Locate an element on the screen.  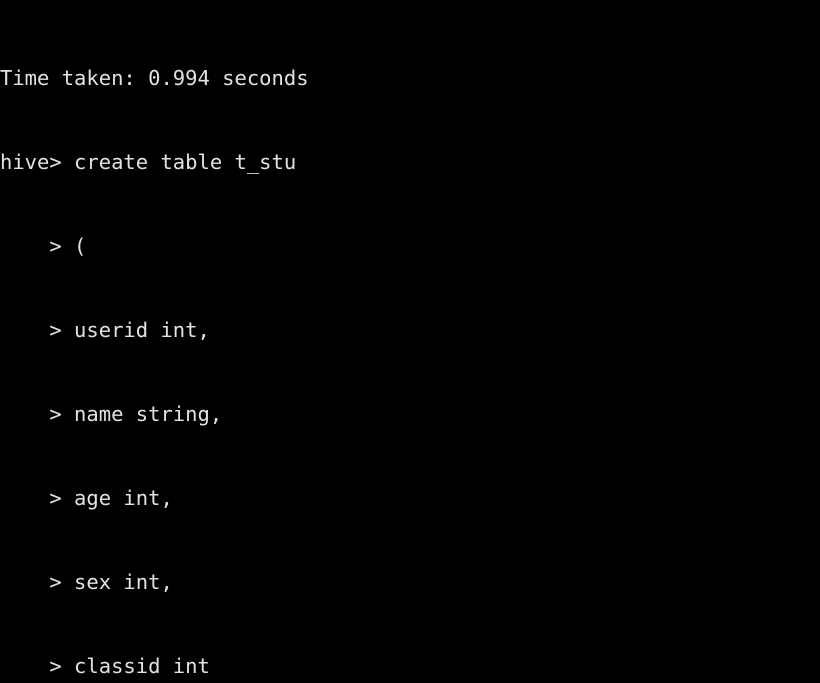
terminal-line-output: Time taken: 0.994 seconds is located at coordinates (154, 78).